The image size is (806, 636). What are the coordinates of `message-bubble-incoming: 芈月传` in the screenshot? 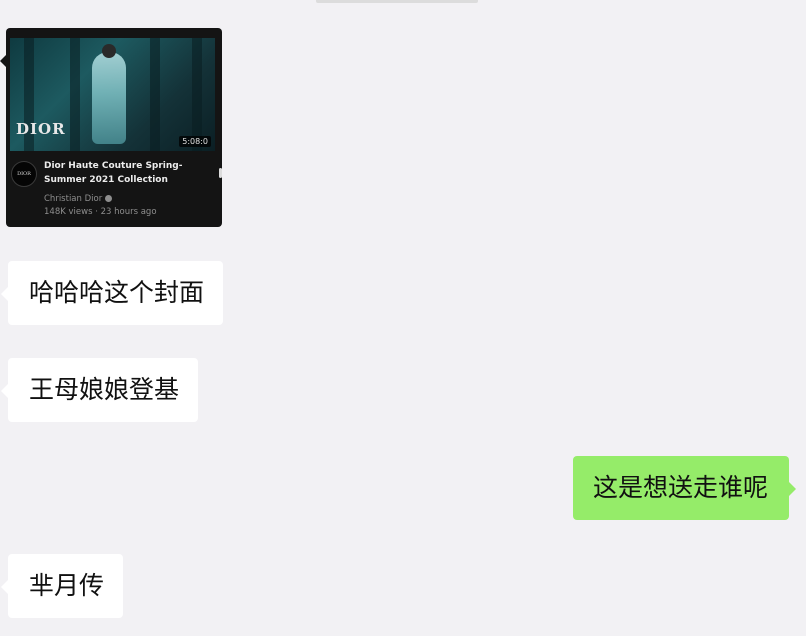 It's located at (62, 586).